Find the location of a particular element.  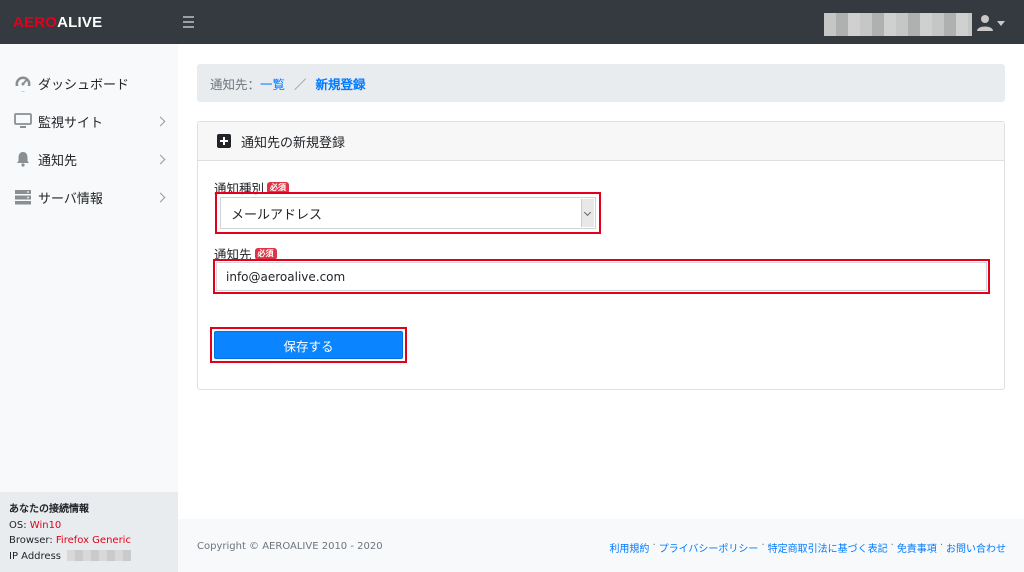

plus-square-icon is located at coordinates (224, 141).